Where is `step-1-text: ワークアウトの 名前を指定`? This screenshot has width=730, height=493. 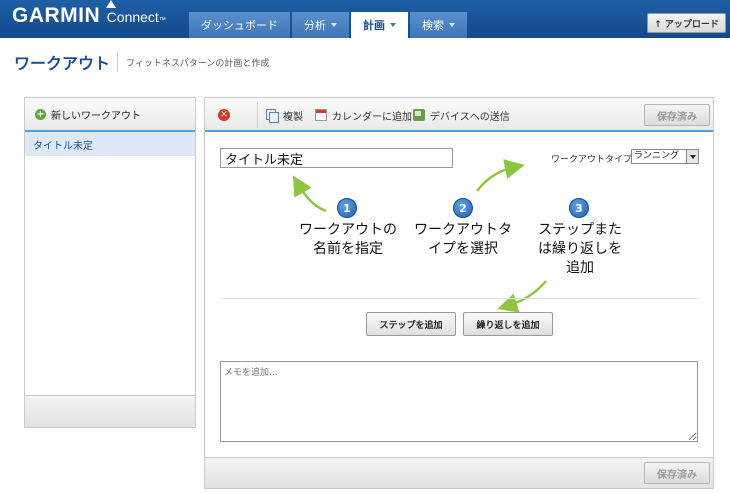
step-1-text: ワークアウトの 名前を指定 is located at coordinates (348, 240).